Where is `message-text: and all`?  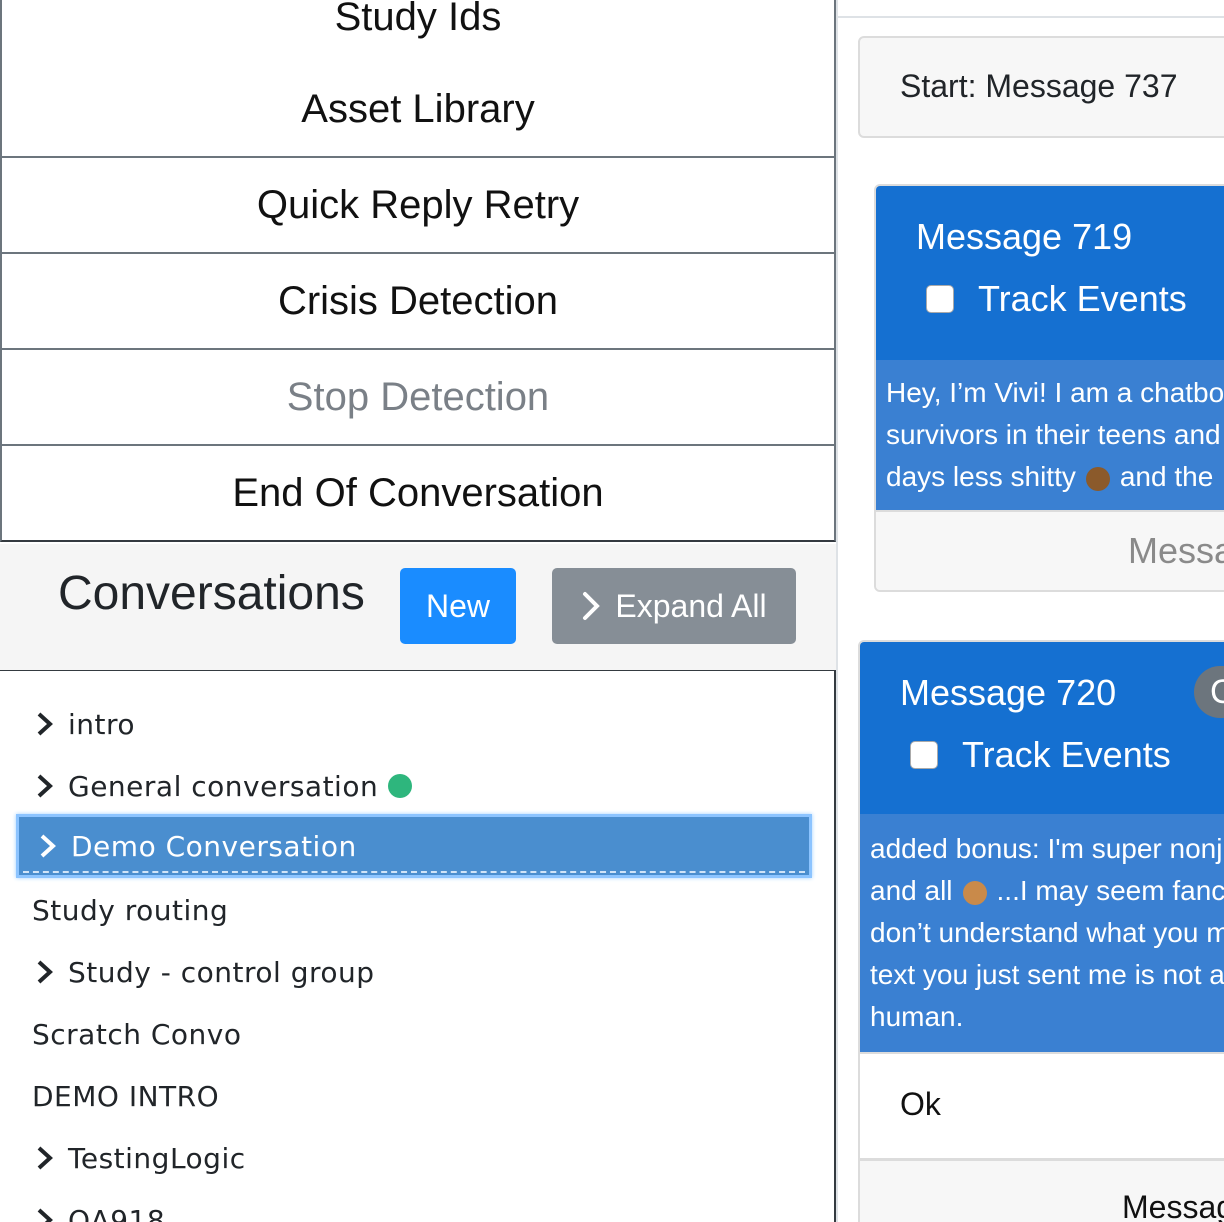 message-text: and all is located at coordinates (911, 890).